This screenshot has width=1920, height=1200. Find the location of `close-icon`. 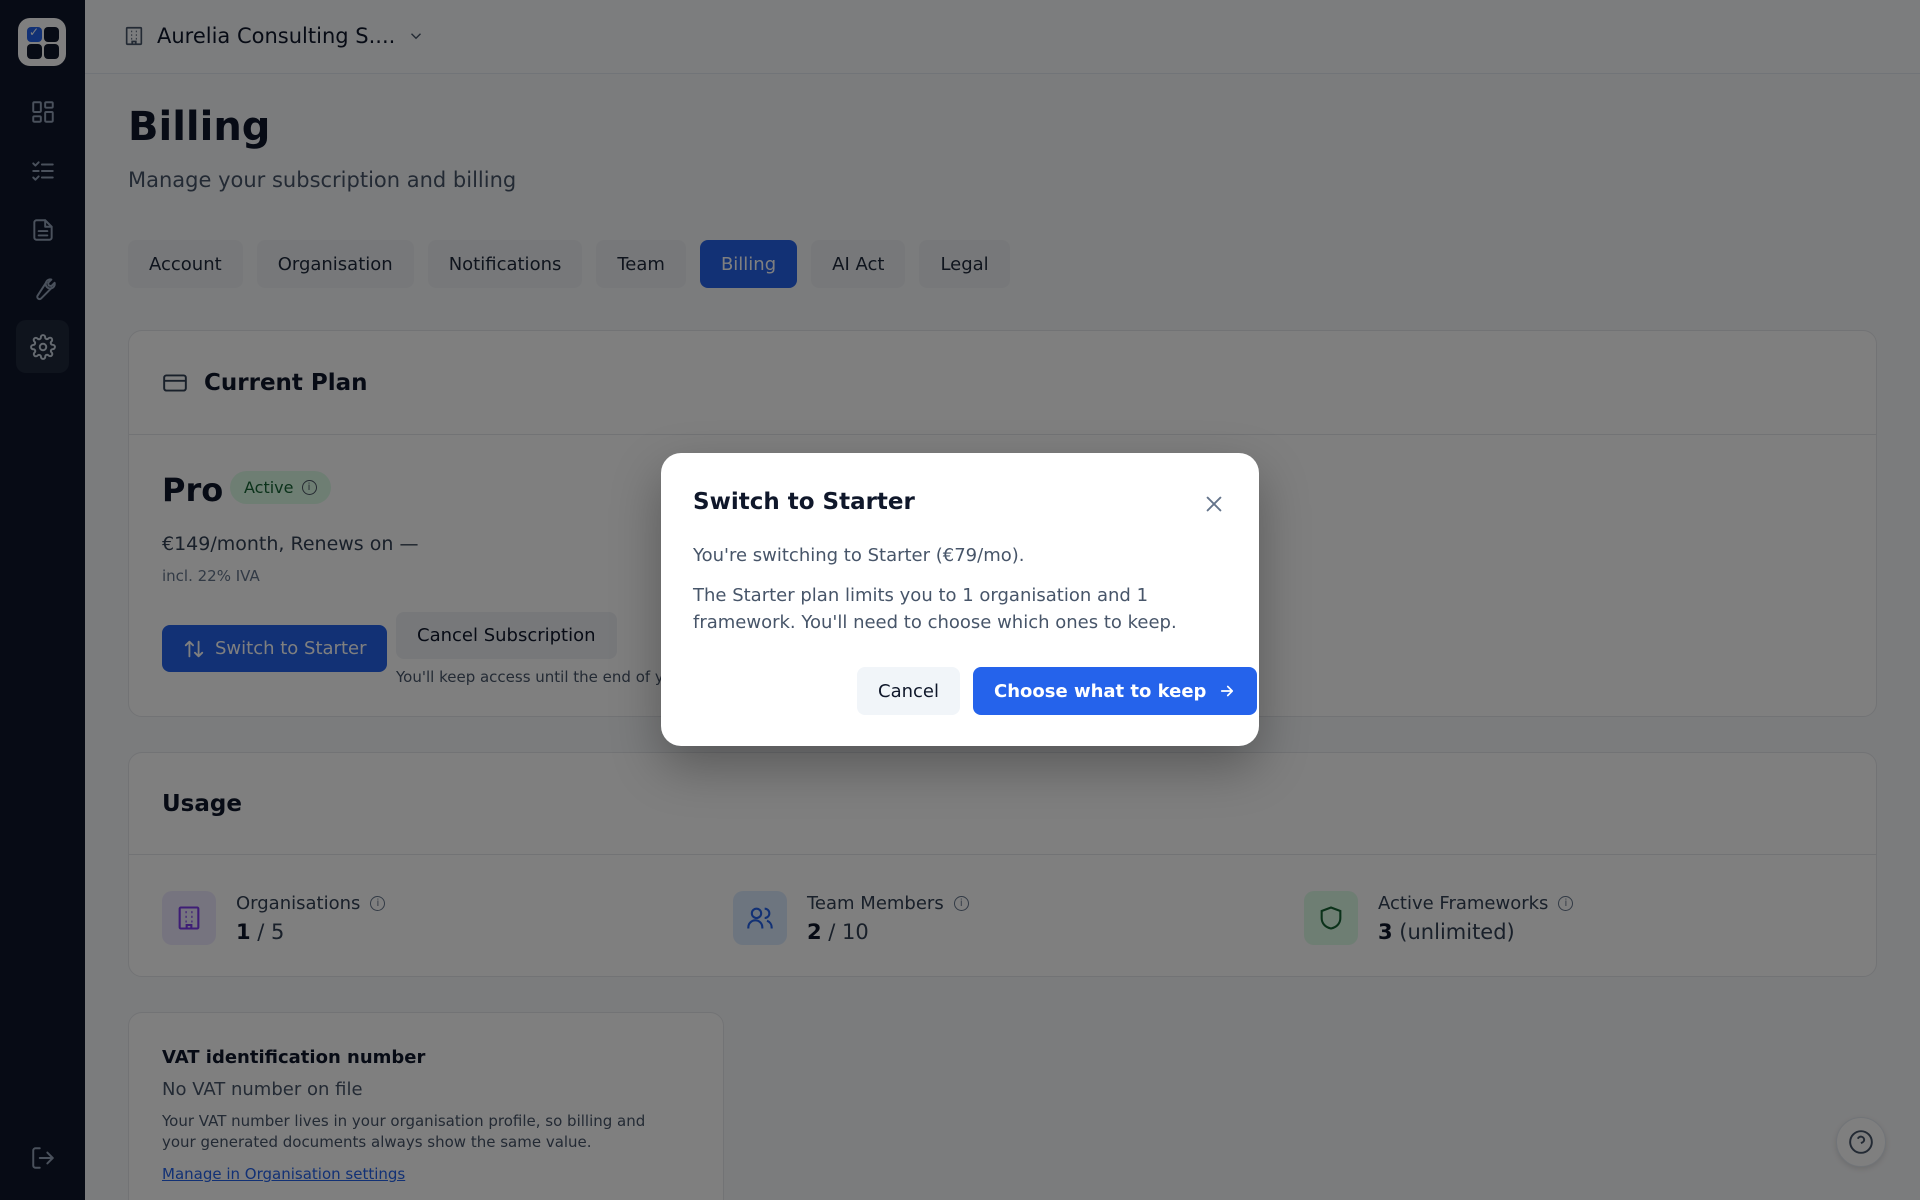

close-icon is located at coordinates (1214, 504).